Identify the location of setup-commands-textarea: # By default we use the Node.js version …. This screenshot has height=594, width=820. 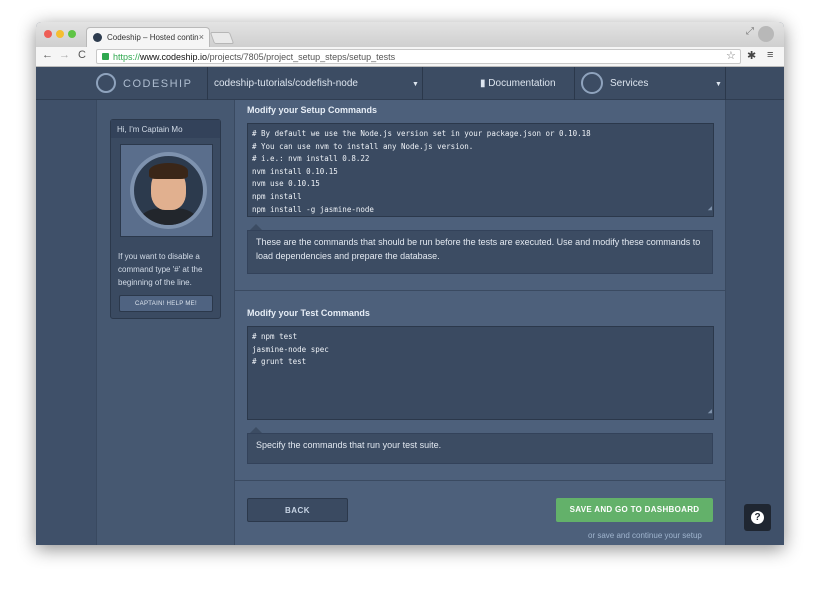
(480, 170).